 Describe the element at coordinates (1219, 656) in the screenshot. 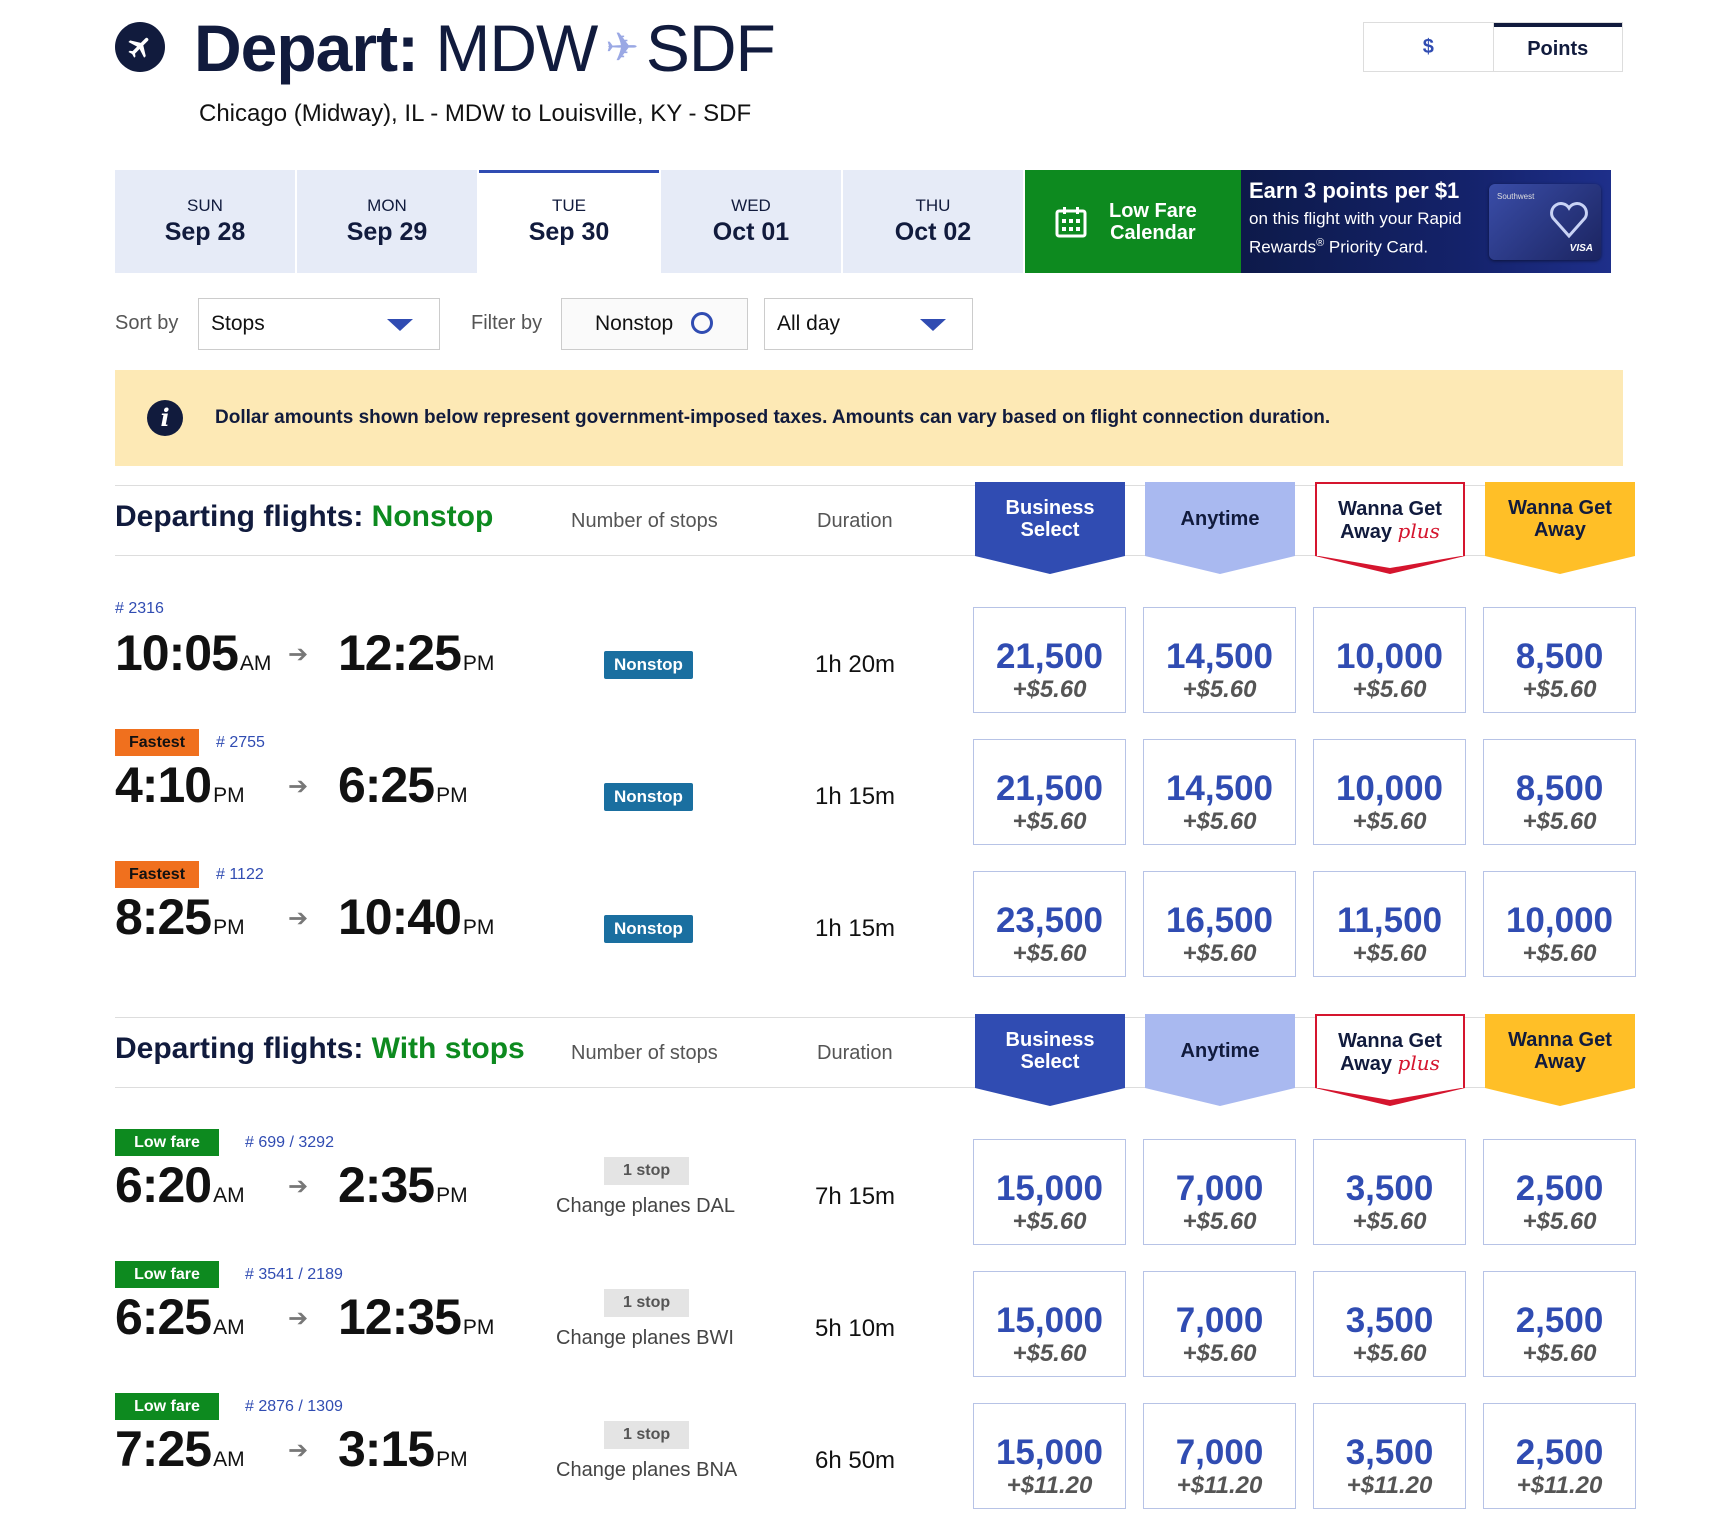

I see `points-value: 14,500` at that location.